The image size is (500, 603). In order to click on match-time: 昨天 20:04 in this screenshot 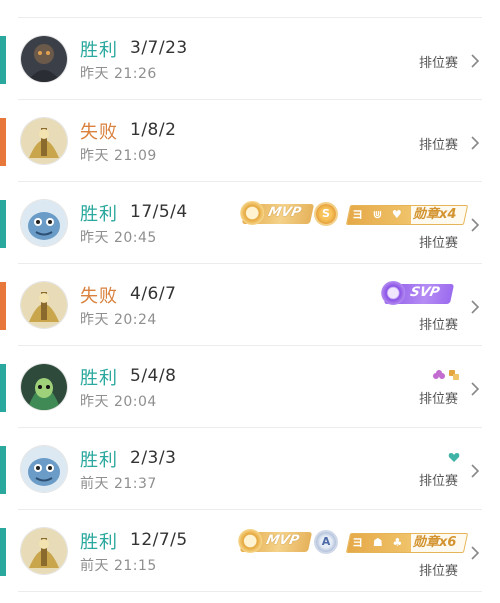, I will do `click(118, 402)`.